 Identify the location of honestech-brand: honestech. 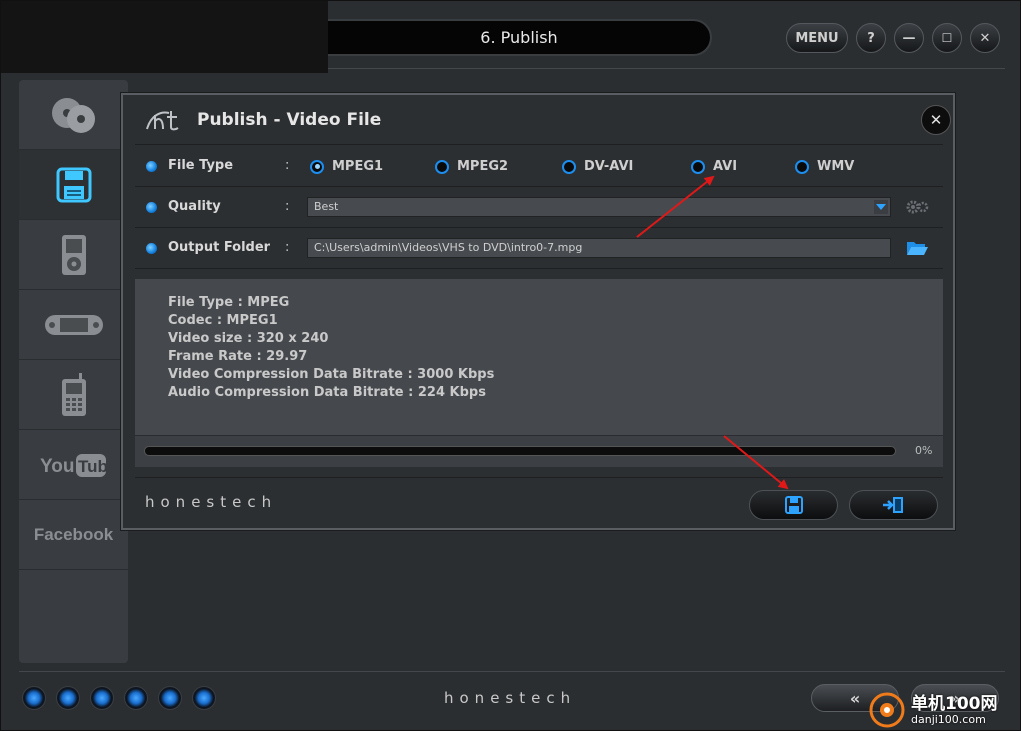
(211, 502).